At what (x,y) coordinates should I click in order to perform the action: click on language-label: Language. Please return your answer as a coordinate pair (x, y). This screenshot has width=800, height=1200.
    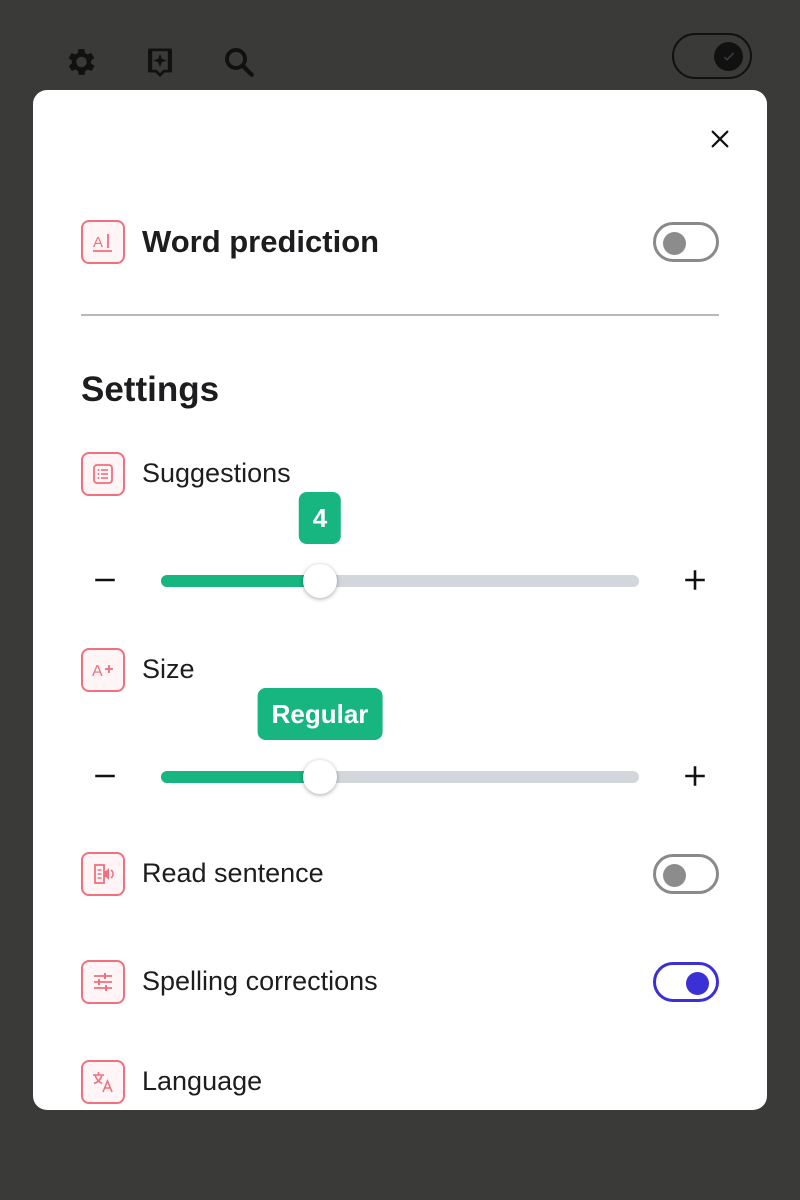
    Looking at the image, I should click on (202, 1081).